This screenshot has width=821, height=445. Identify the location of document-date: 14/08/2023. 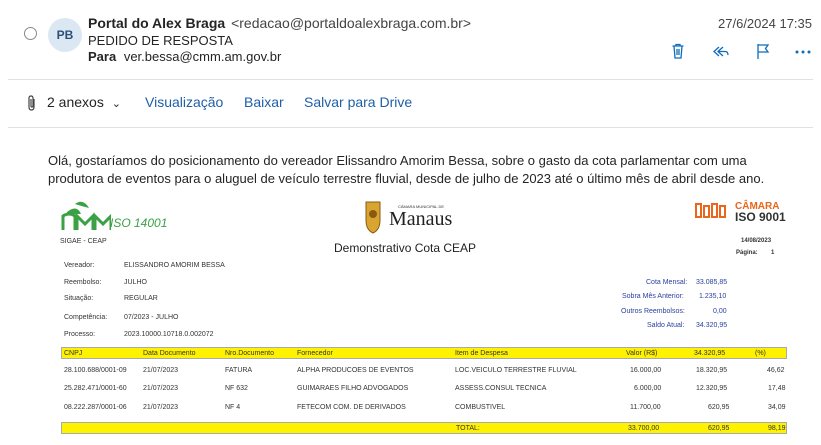
(756, 241).